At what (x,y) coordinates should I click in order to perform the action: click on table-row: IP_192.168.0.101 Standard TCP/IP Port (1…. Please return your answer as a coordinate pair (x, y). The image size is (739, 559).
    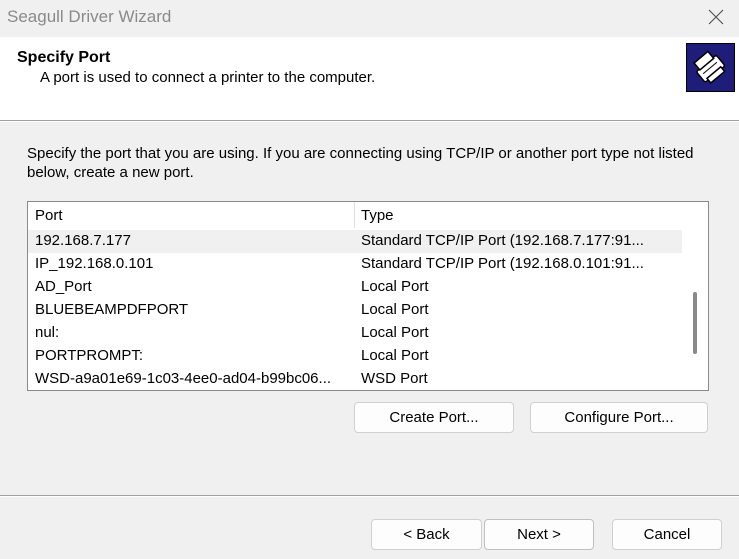
    Looking at the image, I should click on (355, 264).